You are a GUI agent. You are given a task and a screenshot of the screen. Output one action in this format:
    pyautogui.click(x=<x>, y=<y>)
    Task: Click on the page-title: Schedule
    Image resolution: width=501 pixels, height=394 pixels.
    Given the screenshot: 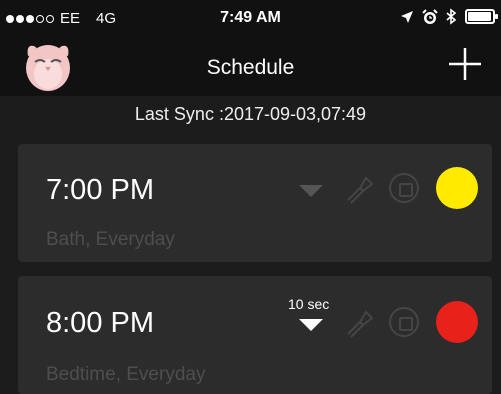 What is the action you would take?
    pyautogui.click(x=250, y=67)
    